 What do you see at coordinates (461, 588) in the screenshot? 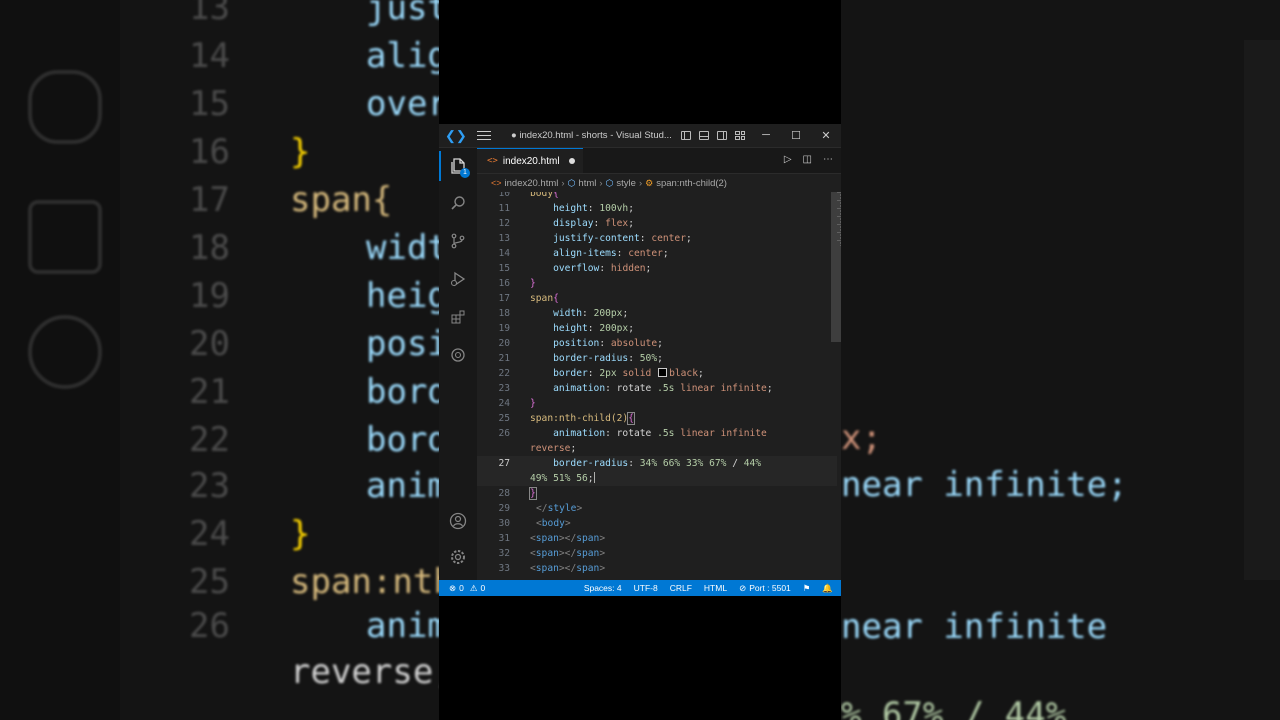
I see `error-count: 0` at bounding box center [461, 588].